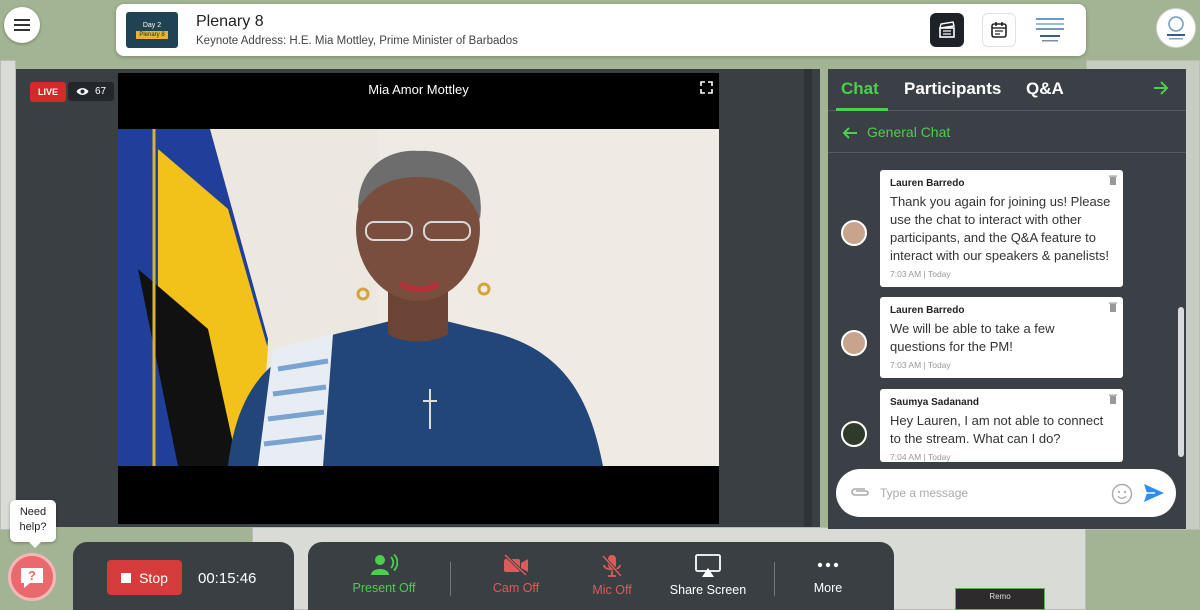 The height and width of the screenshot is (610, 1200). Describe the element at coordinates (828, 565) in the screenshot. I see `more-icon` at that location.